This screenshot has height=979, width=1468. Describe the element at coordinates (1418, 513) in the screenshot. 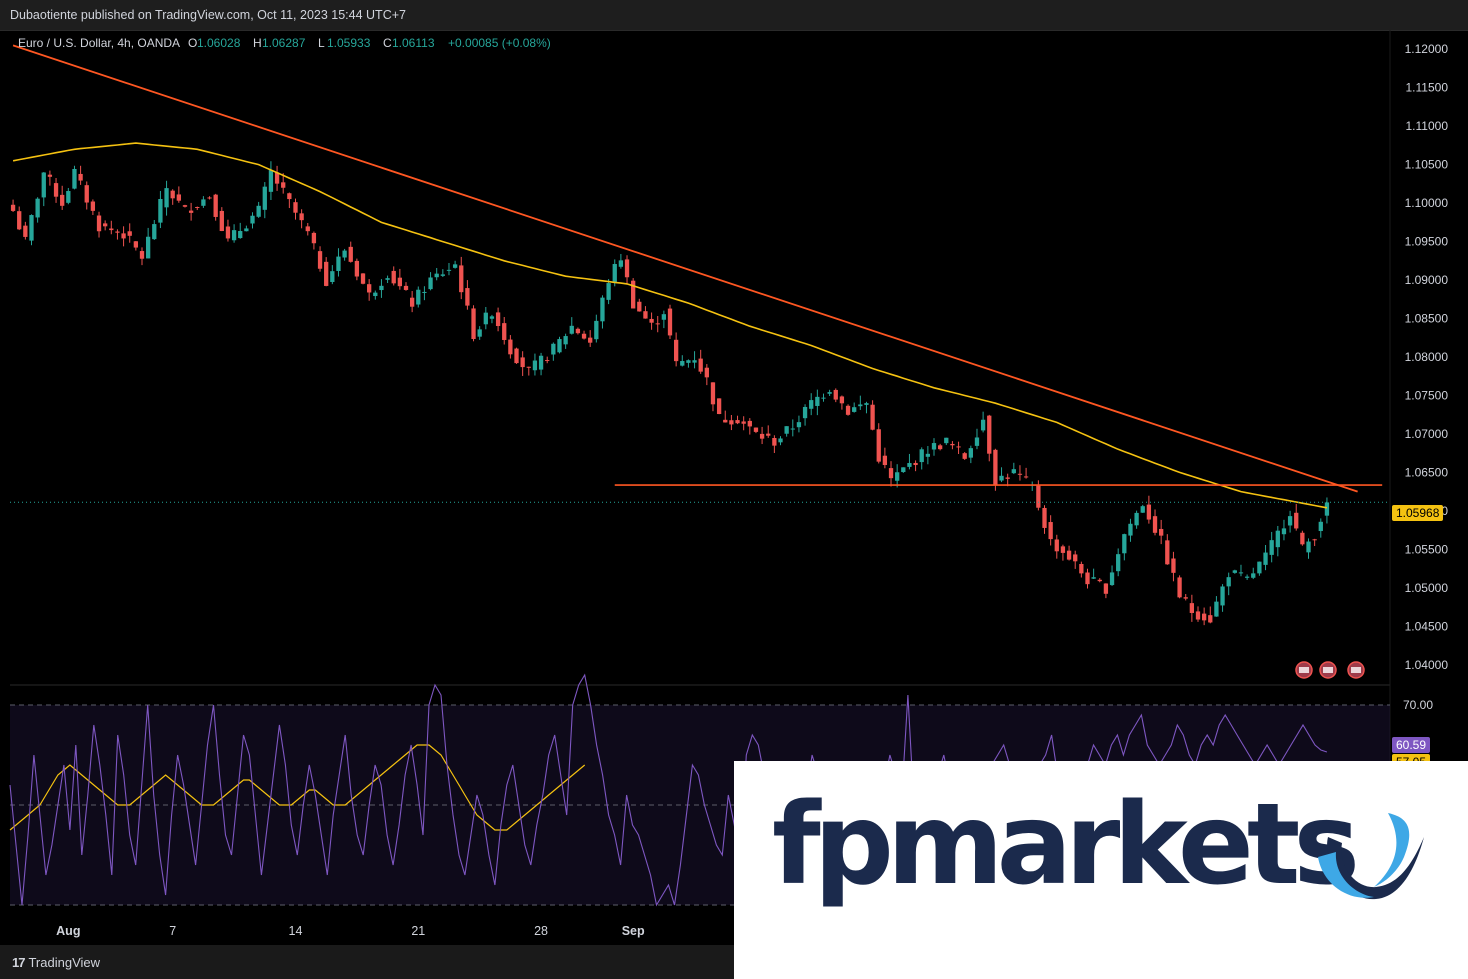

I see `price-label-badge: 1.05968` at that location.